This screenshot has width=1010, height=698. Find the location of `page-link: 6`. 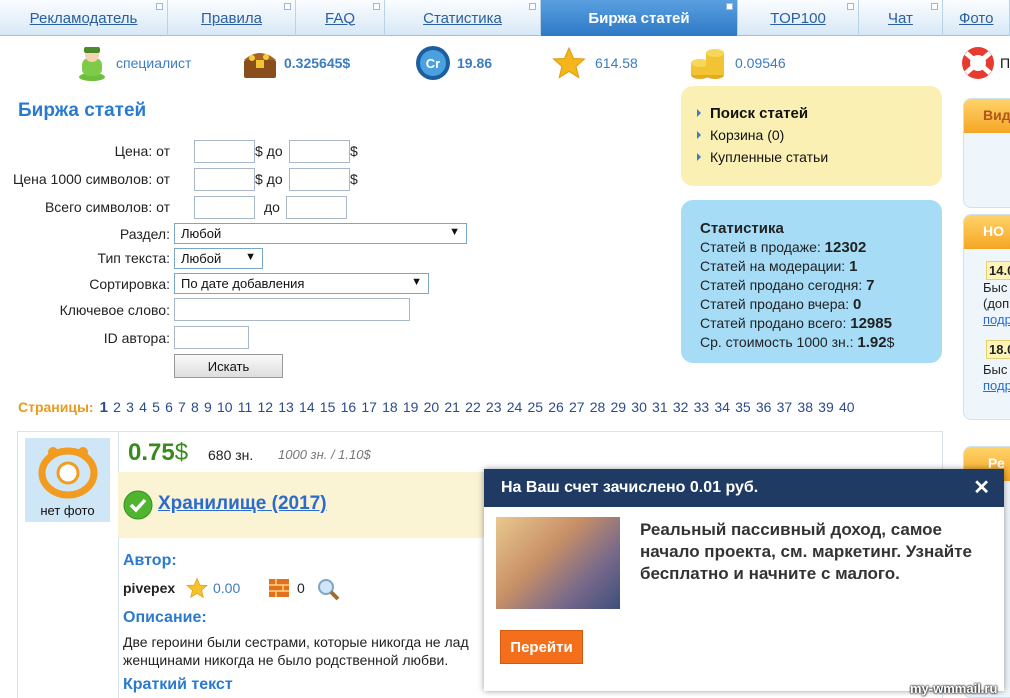

page-link: 6 is located at coordinates (169, 407).